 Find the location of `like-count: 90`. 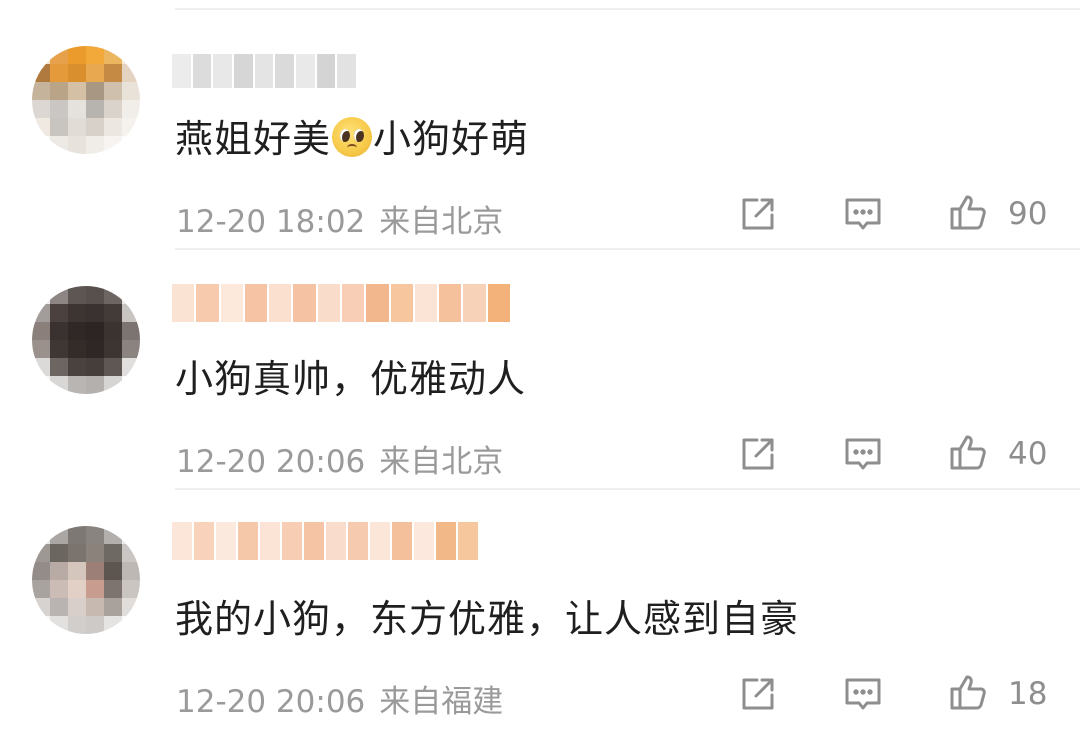

like-count: 90 is located at coordinates (1028, 214).